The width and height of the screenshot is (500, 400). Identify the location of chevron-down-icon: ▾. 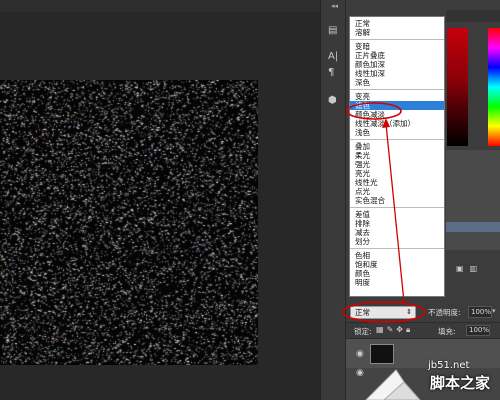
(494, 311).